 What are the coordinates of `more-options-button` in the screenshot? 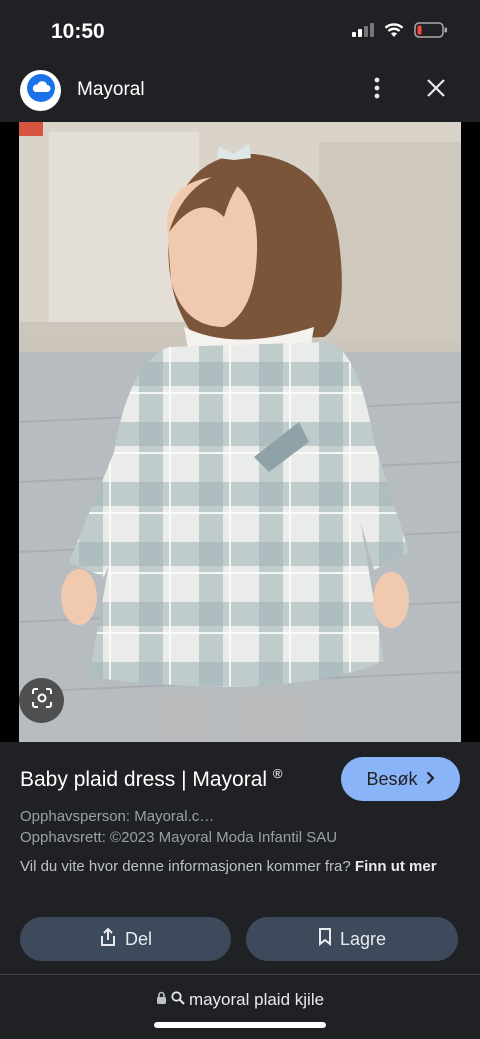 It's located at (377, 90).